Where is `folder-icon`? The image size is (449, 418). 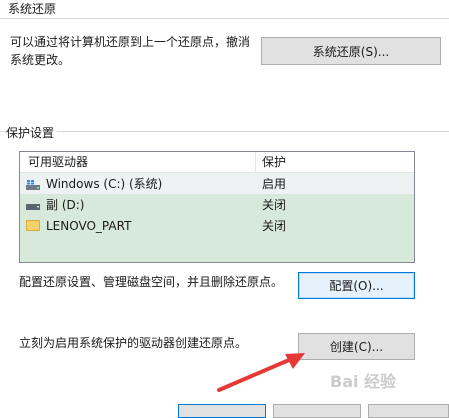 folder-icon is located at coordinates (33, 225).